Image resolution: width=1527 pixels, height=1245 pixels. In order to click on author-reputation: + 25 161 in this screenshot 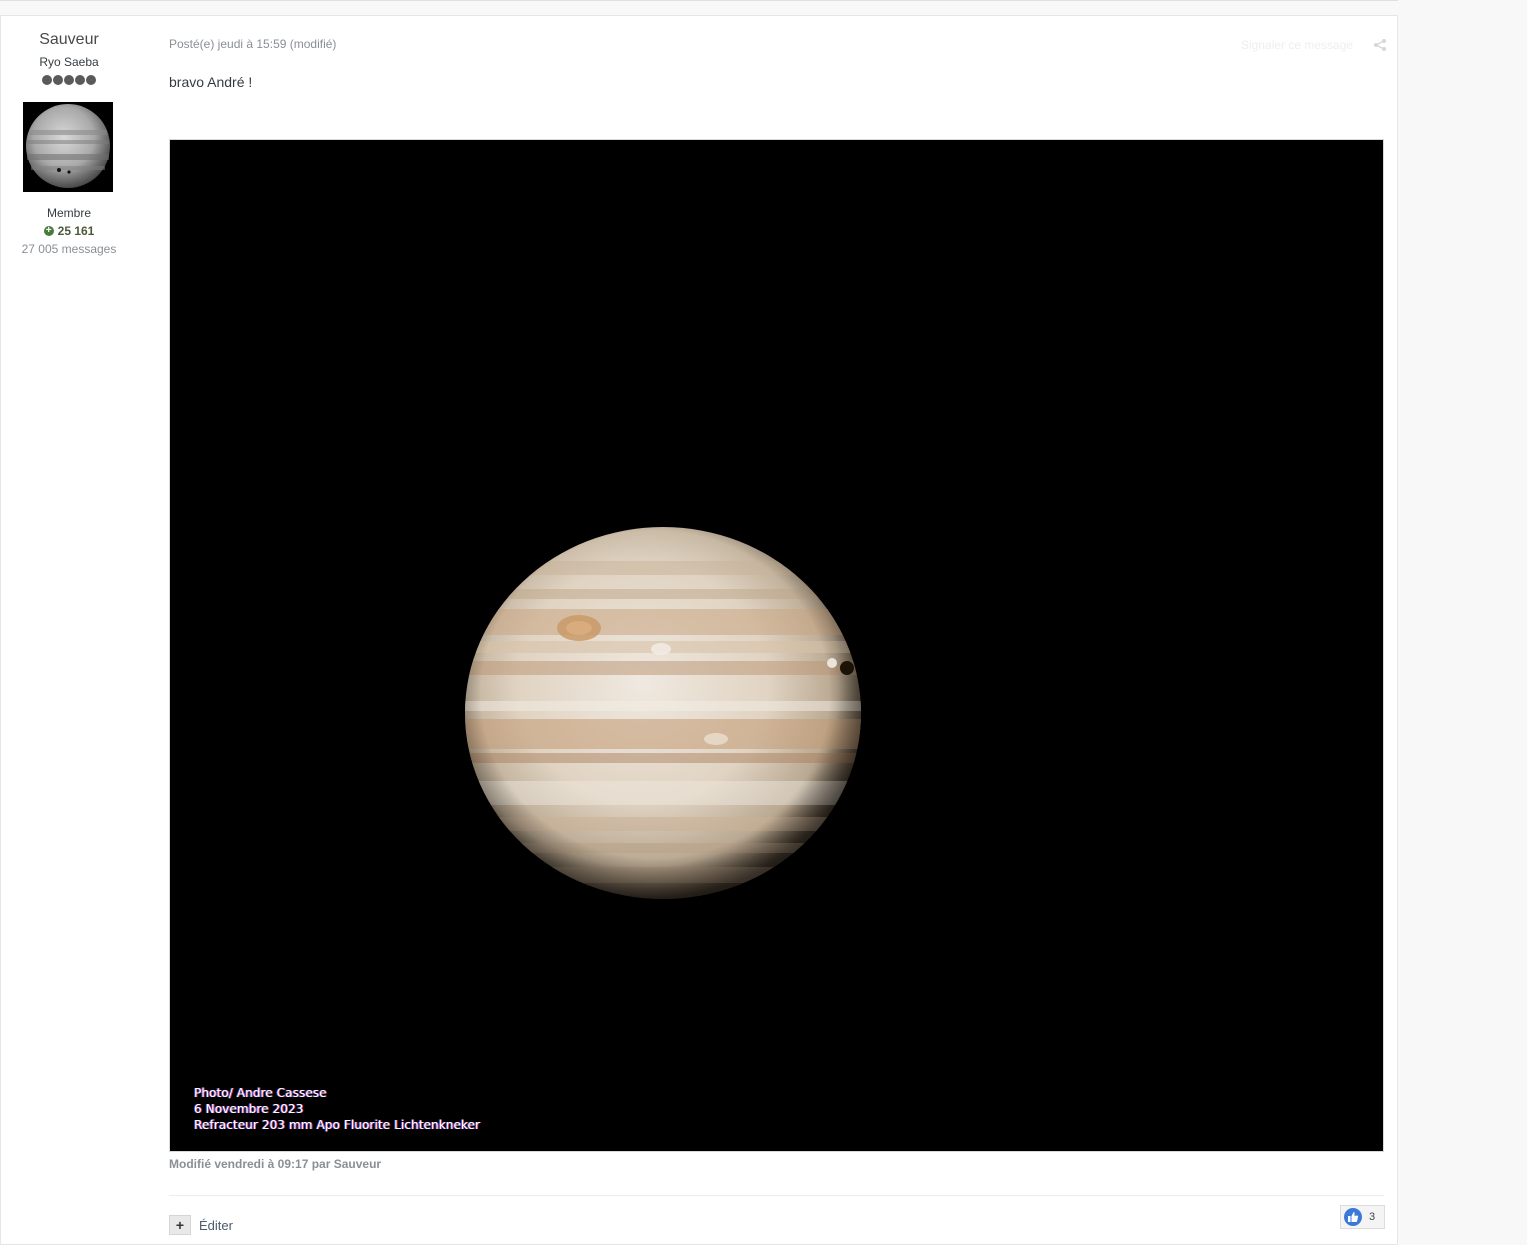, I will do `click(69, 231)`.